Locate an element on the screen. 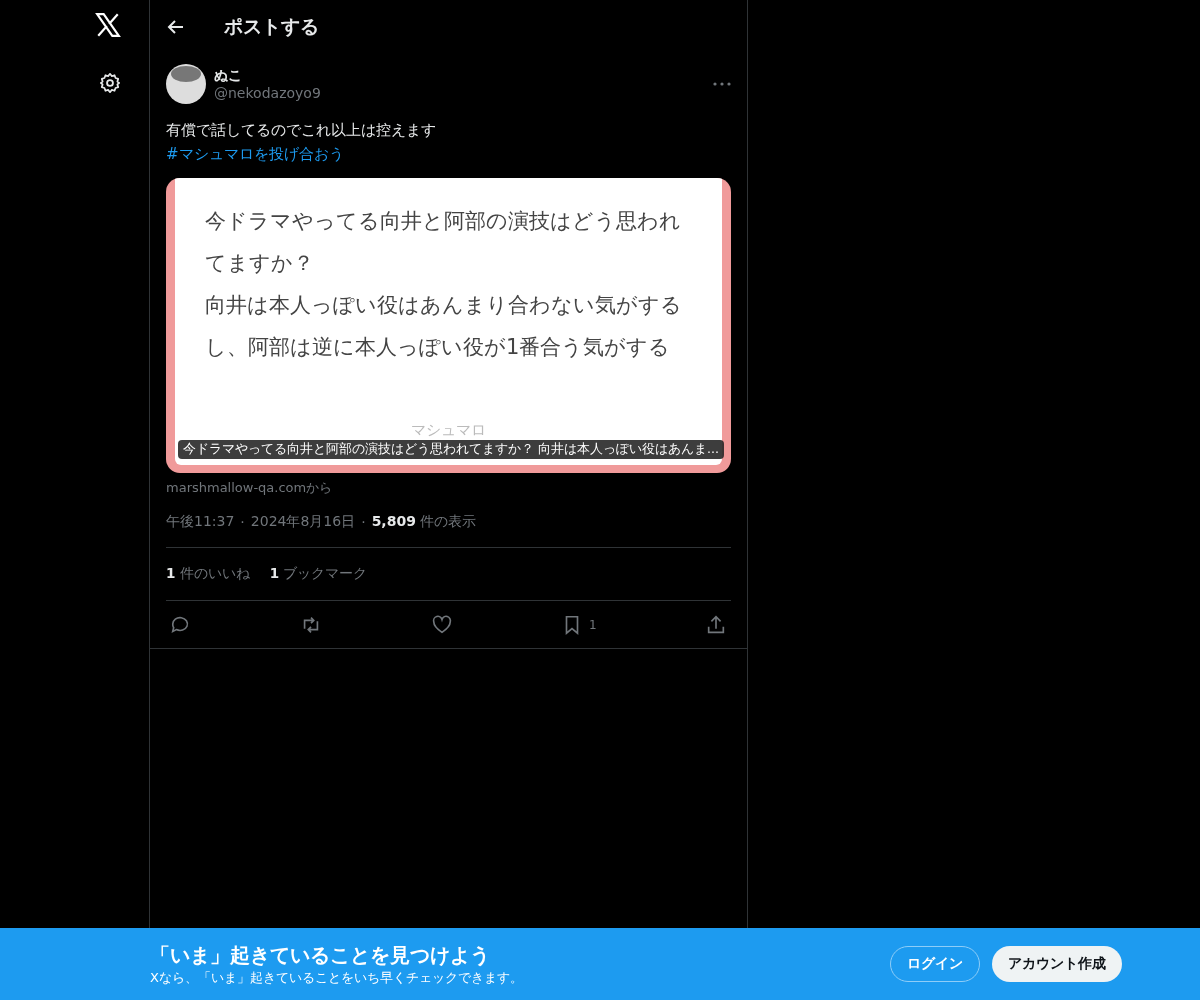 The image size is (1200, 1000). post-text: 有償で話してるのでこれ以上は控えます is located at coordinates (301, 130).